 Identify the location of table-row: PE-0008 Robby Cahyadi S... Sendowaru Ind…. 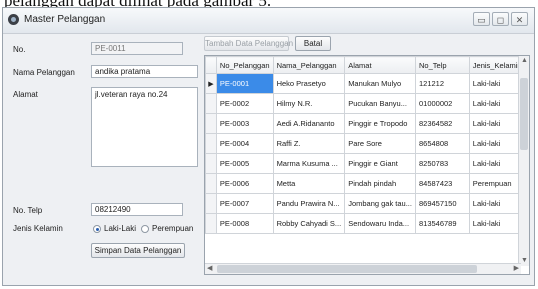
(367, 223).